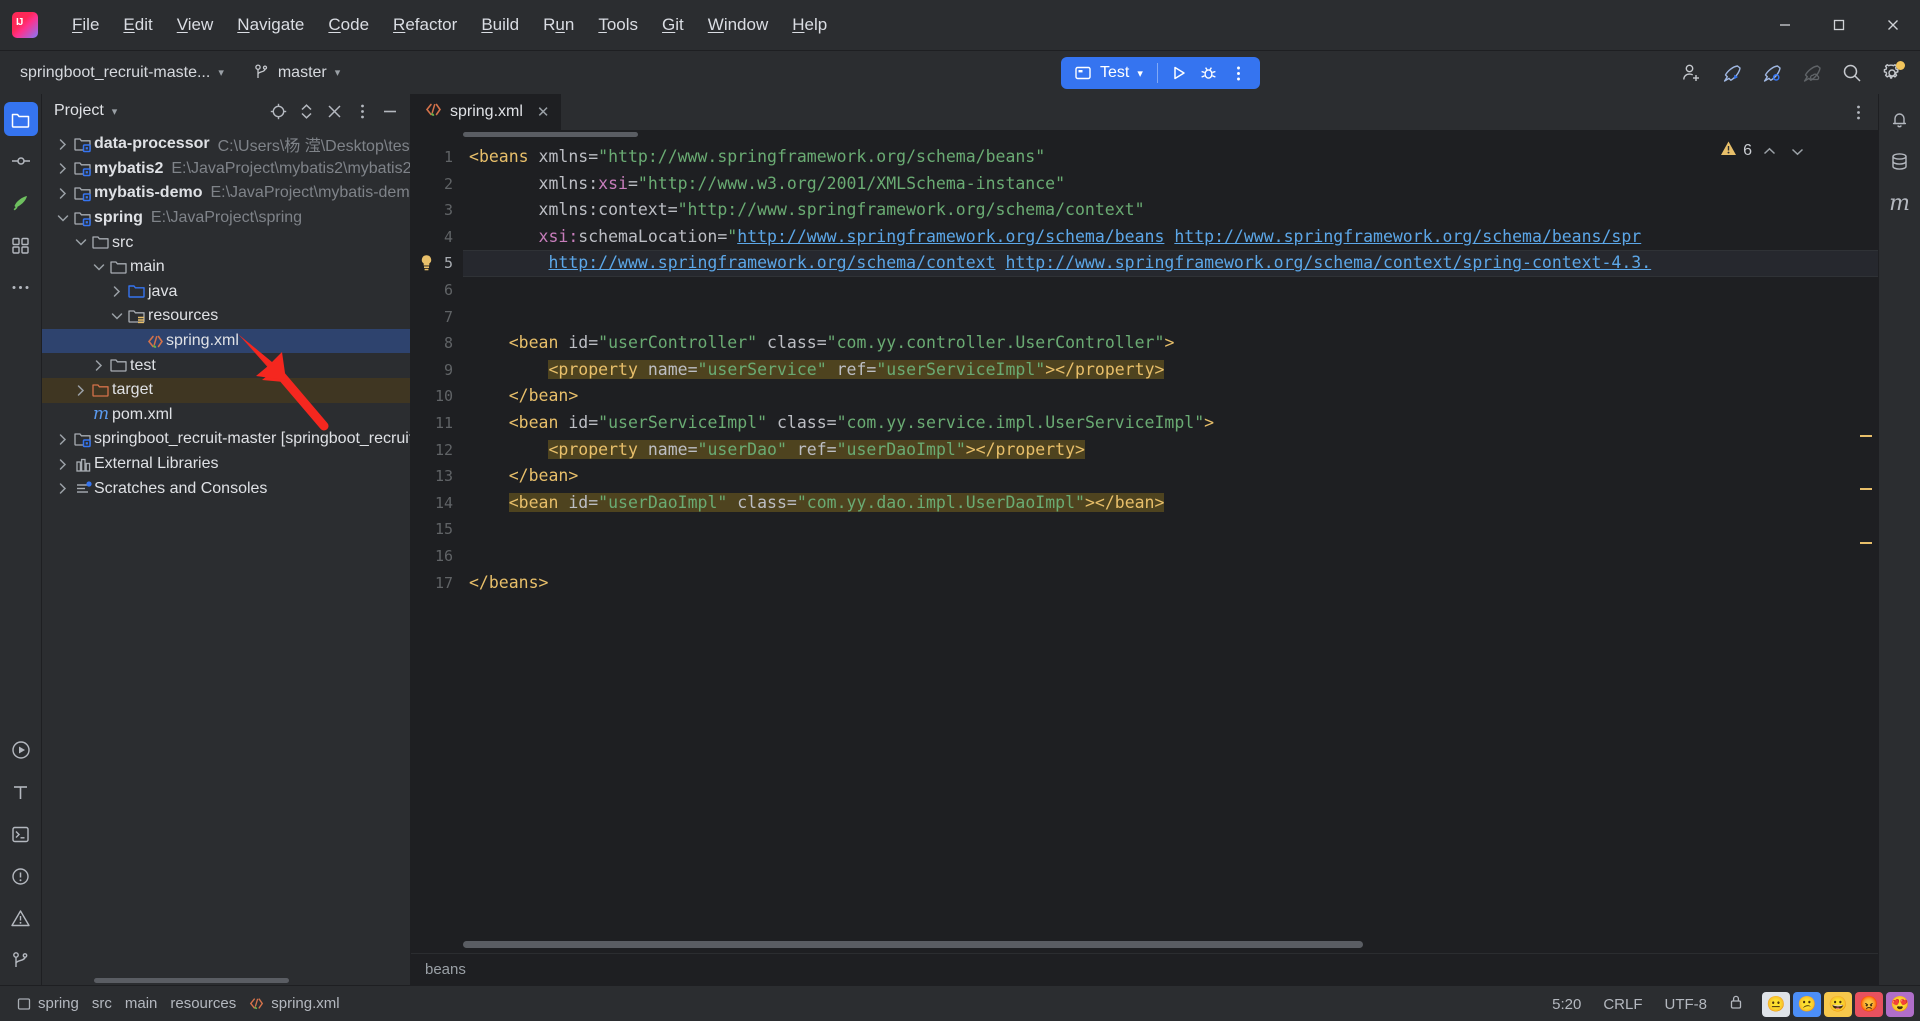 The image size is (1920, 1021). I want to click on line-number: 2, so click(437, 184).